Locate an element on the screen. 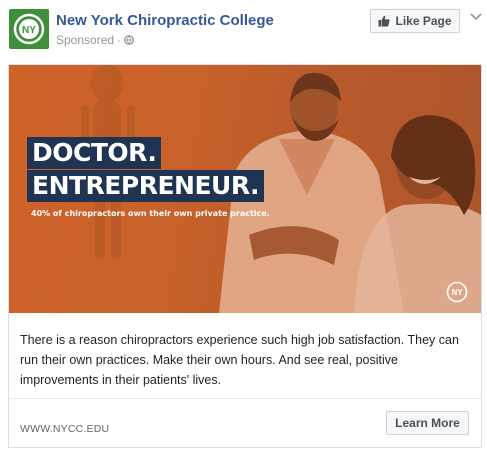 The image size is (487, 454). display-url: WWW.NYCC.EDU is located at coordinates (64, 429).